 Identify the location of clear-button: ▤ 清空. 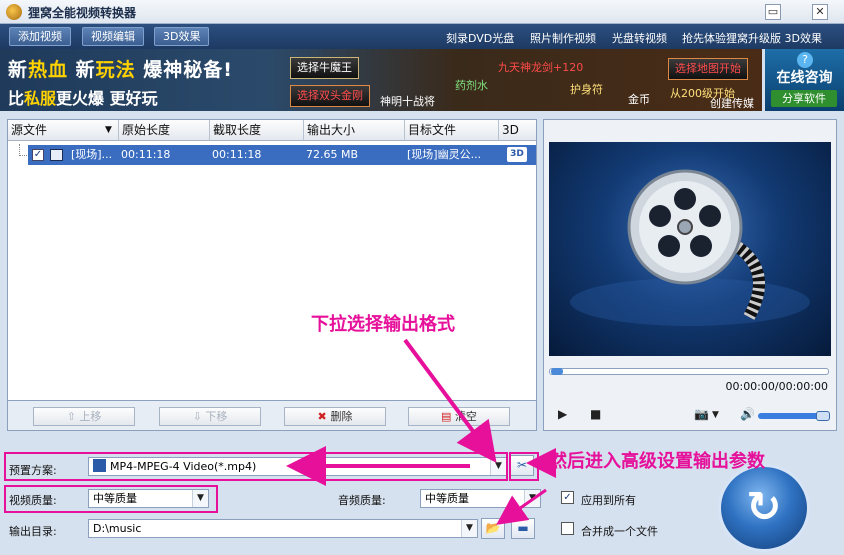
(459, 416).